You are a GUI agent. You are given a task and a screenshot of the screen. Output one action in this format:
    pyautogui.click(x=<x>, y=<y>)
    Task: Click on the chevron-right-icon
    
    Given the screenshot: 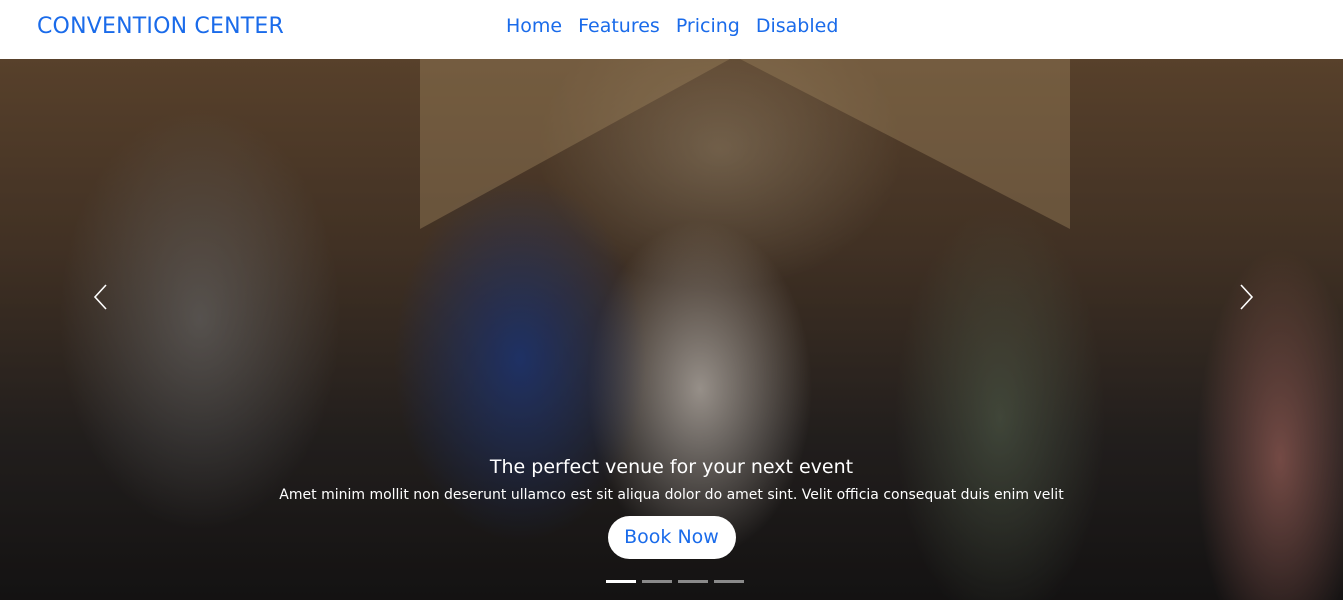 What is the action you would take?
    pyautogui.click(x=1247, y=297)
    